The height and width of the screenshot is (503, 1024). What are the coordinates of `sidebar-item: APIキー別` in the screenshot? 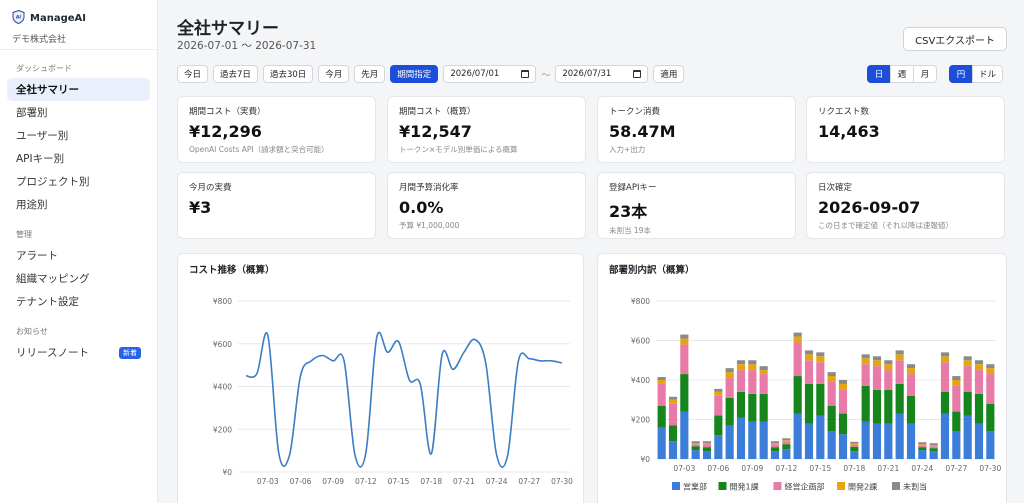 It's located at (78, 158).